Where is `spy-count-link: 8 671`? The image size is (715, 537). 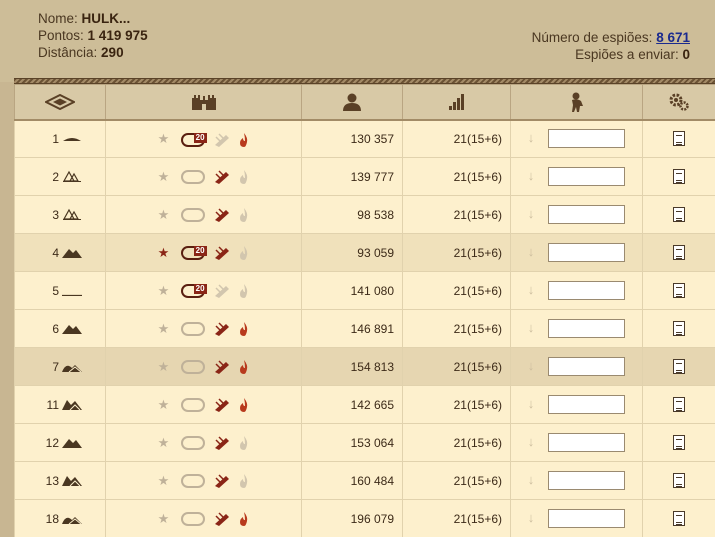
spy-count-link: 8 671 is located at coordinates (673, 37).